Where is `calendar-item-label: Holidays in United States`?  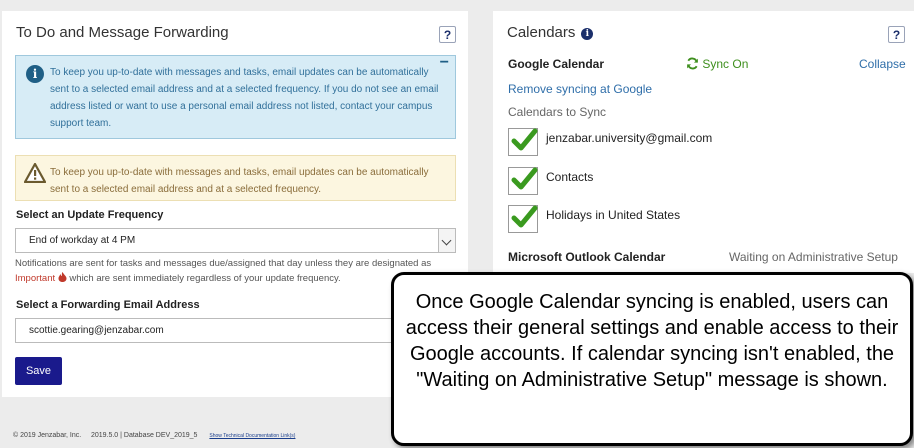 calendar-item-label: Holidays in United States is located at coordinates (613, 215).